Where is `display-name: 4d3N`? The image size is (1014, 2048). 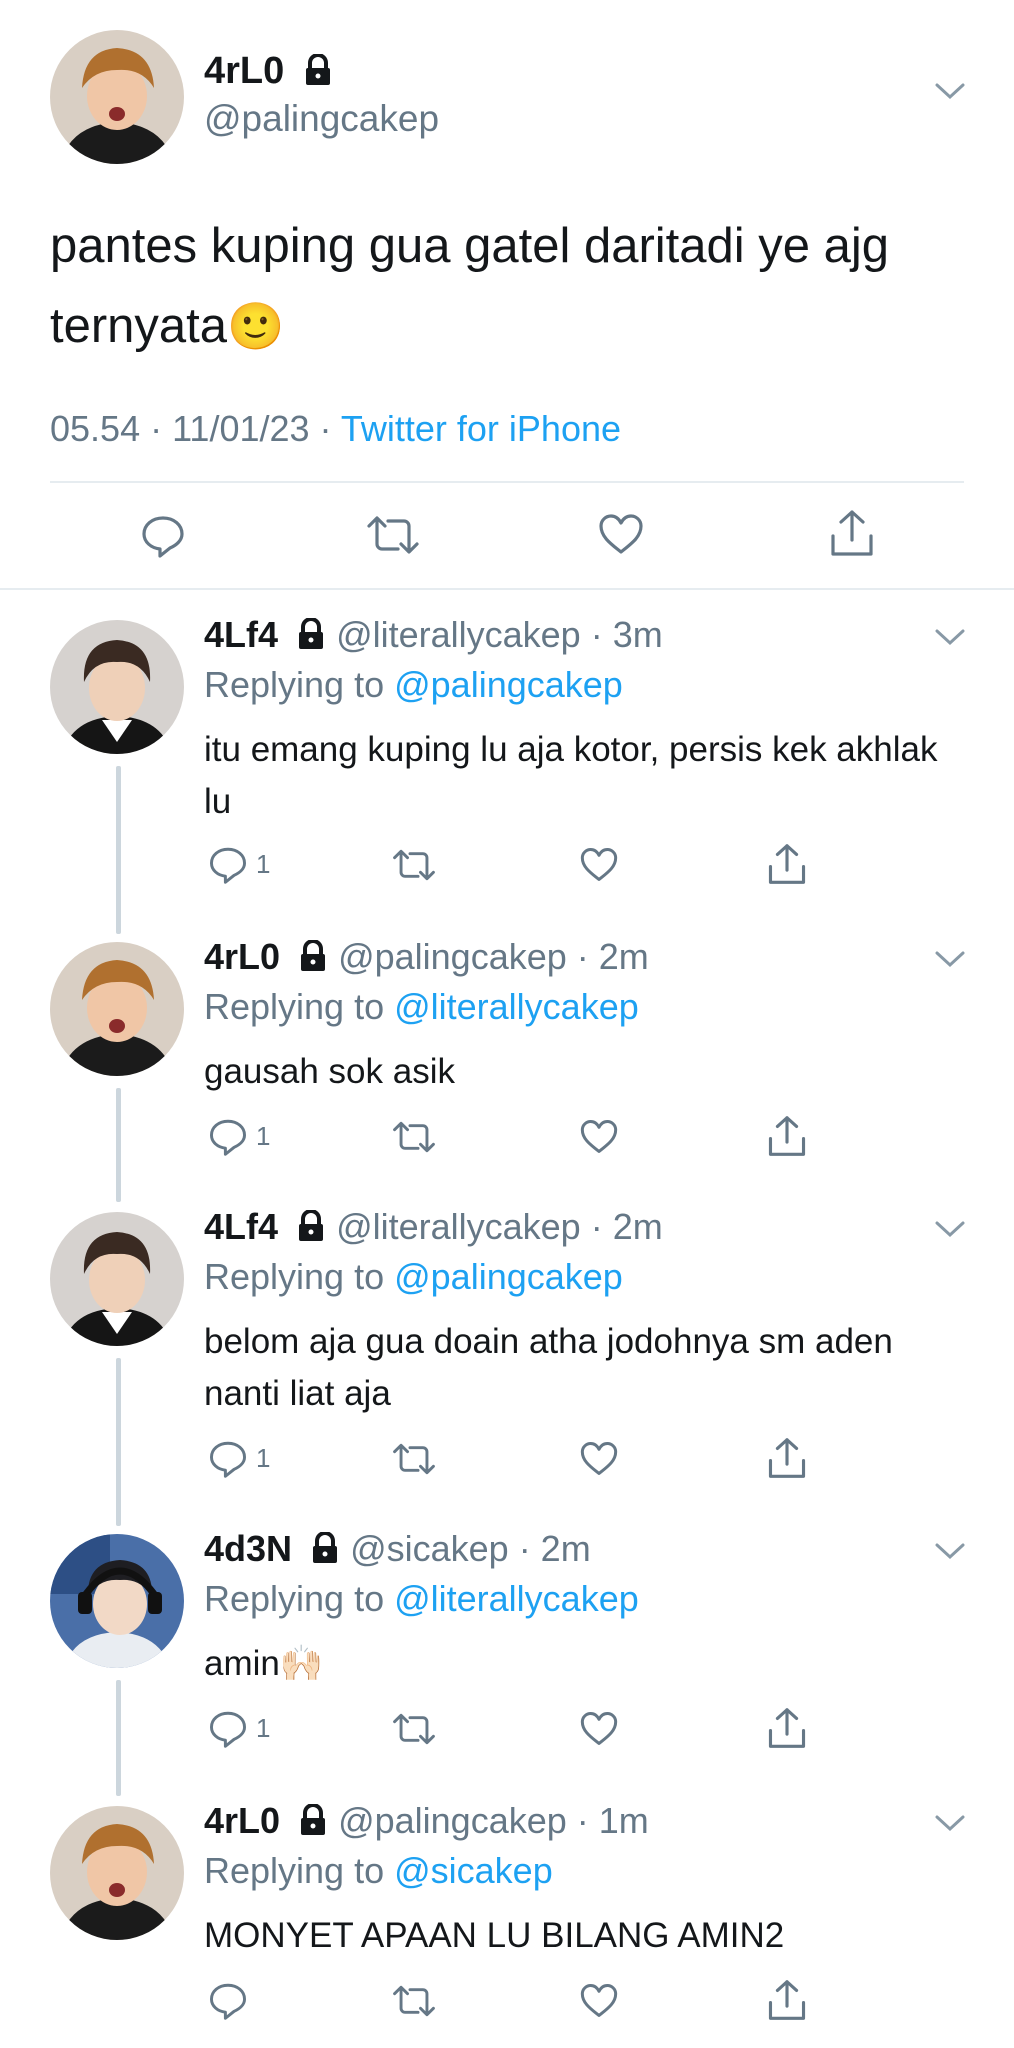 display-name: 4d3N is located at coordinates (248, 1548).